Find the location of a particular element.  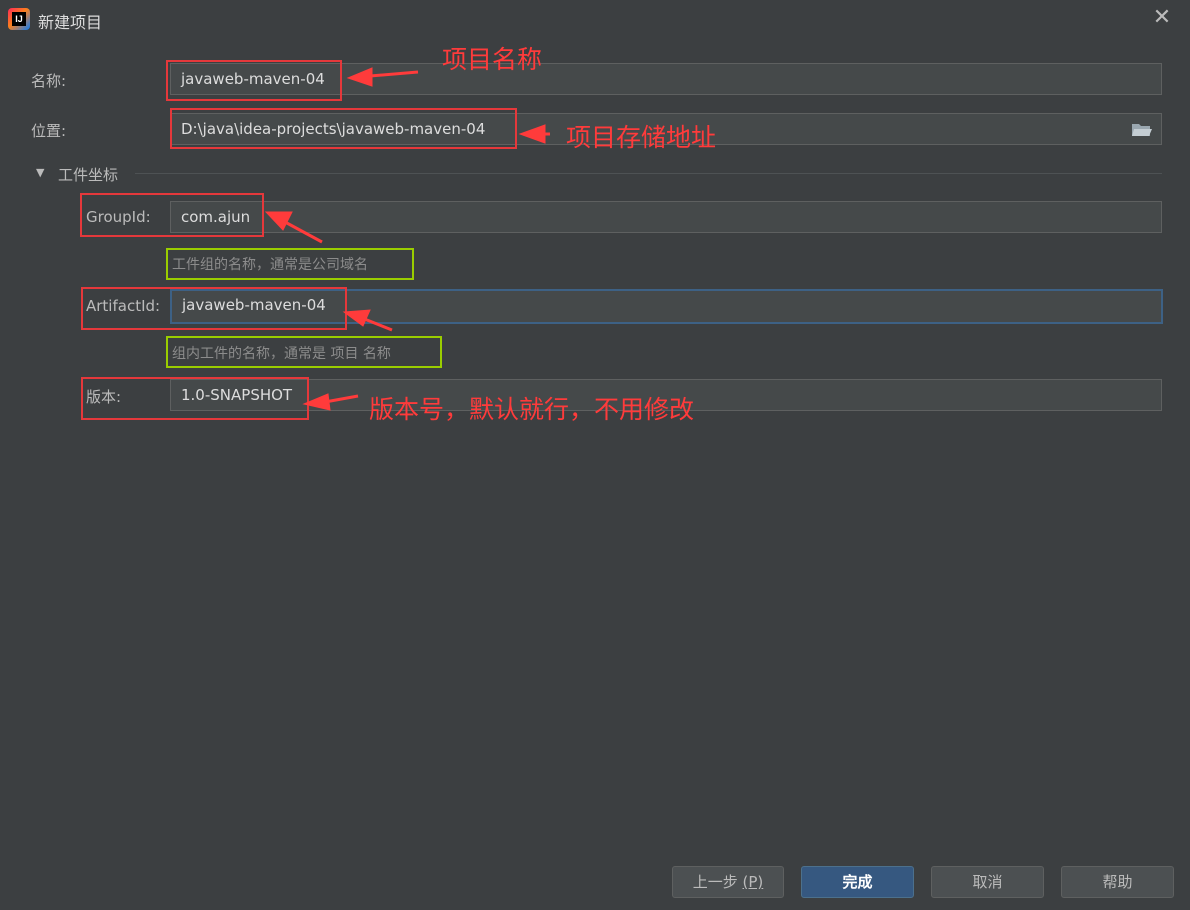

arrow-version is located at coordinates (316, 402).